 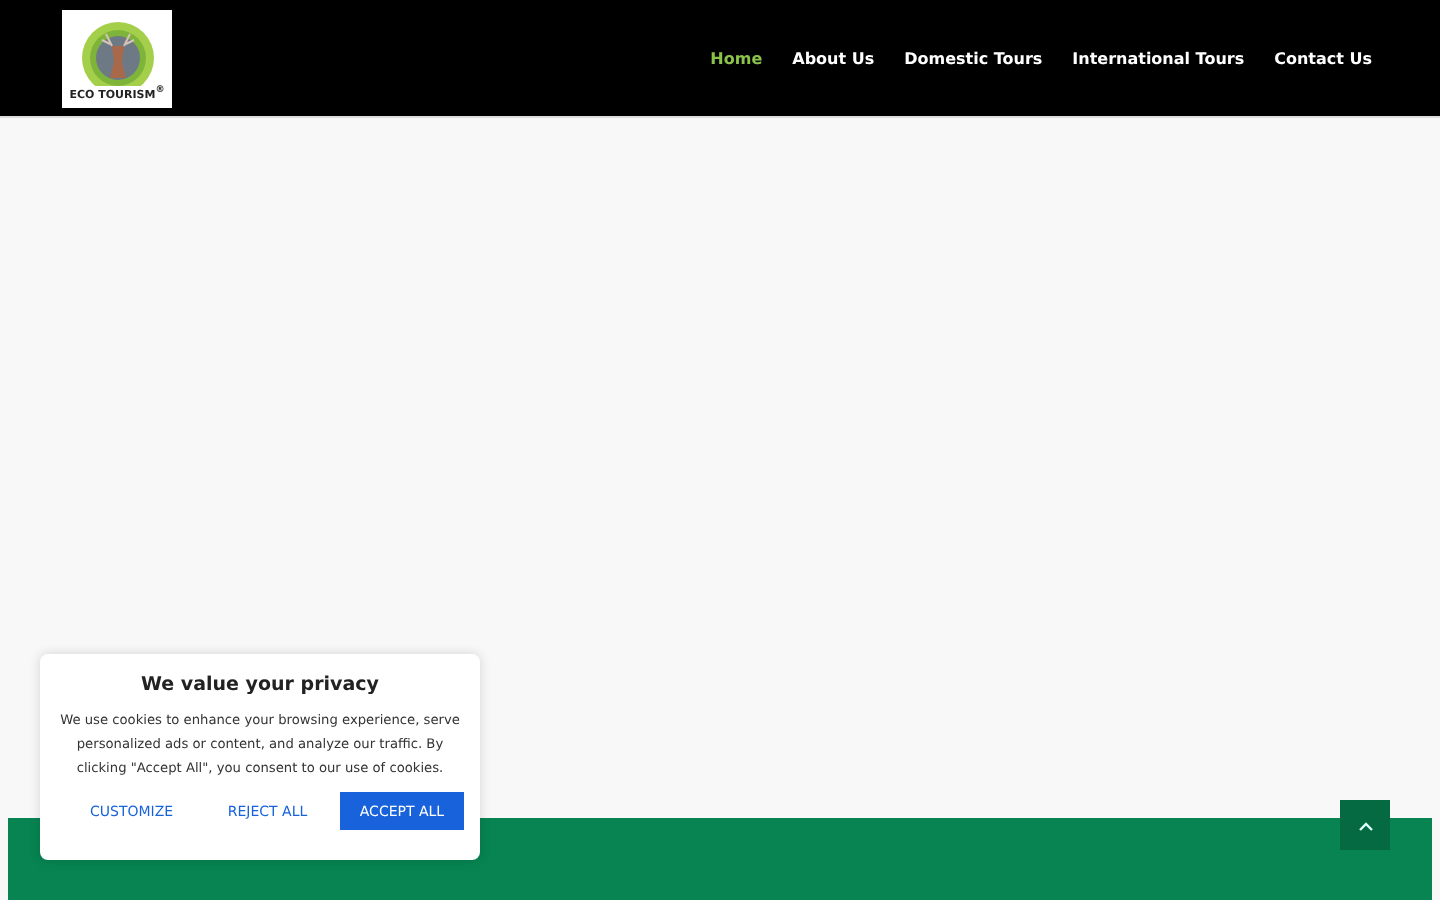 I want to click on nav-link: Contact Us, so click(x=1323, y=58).